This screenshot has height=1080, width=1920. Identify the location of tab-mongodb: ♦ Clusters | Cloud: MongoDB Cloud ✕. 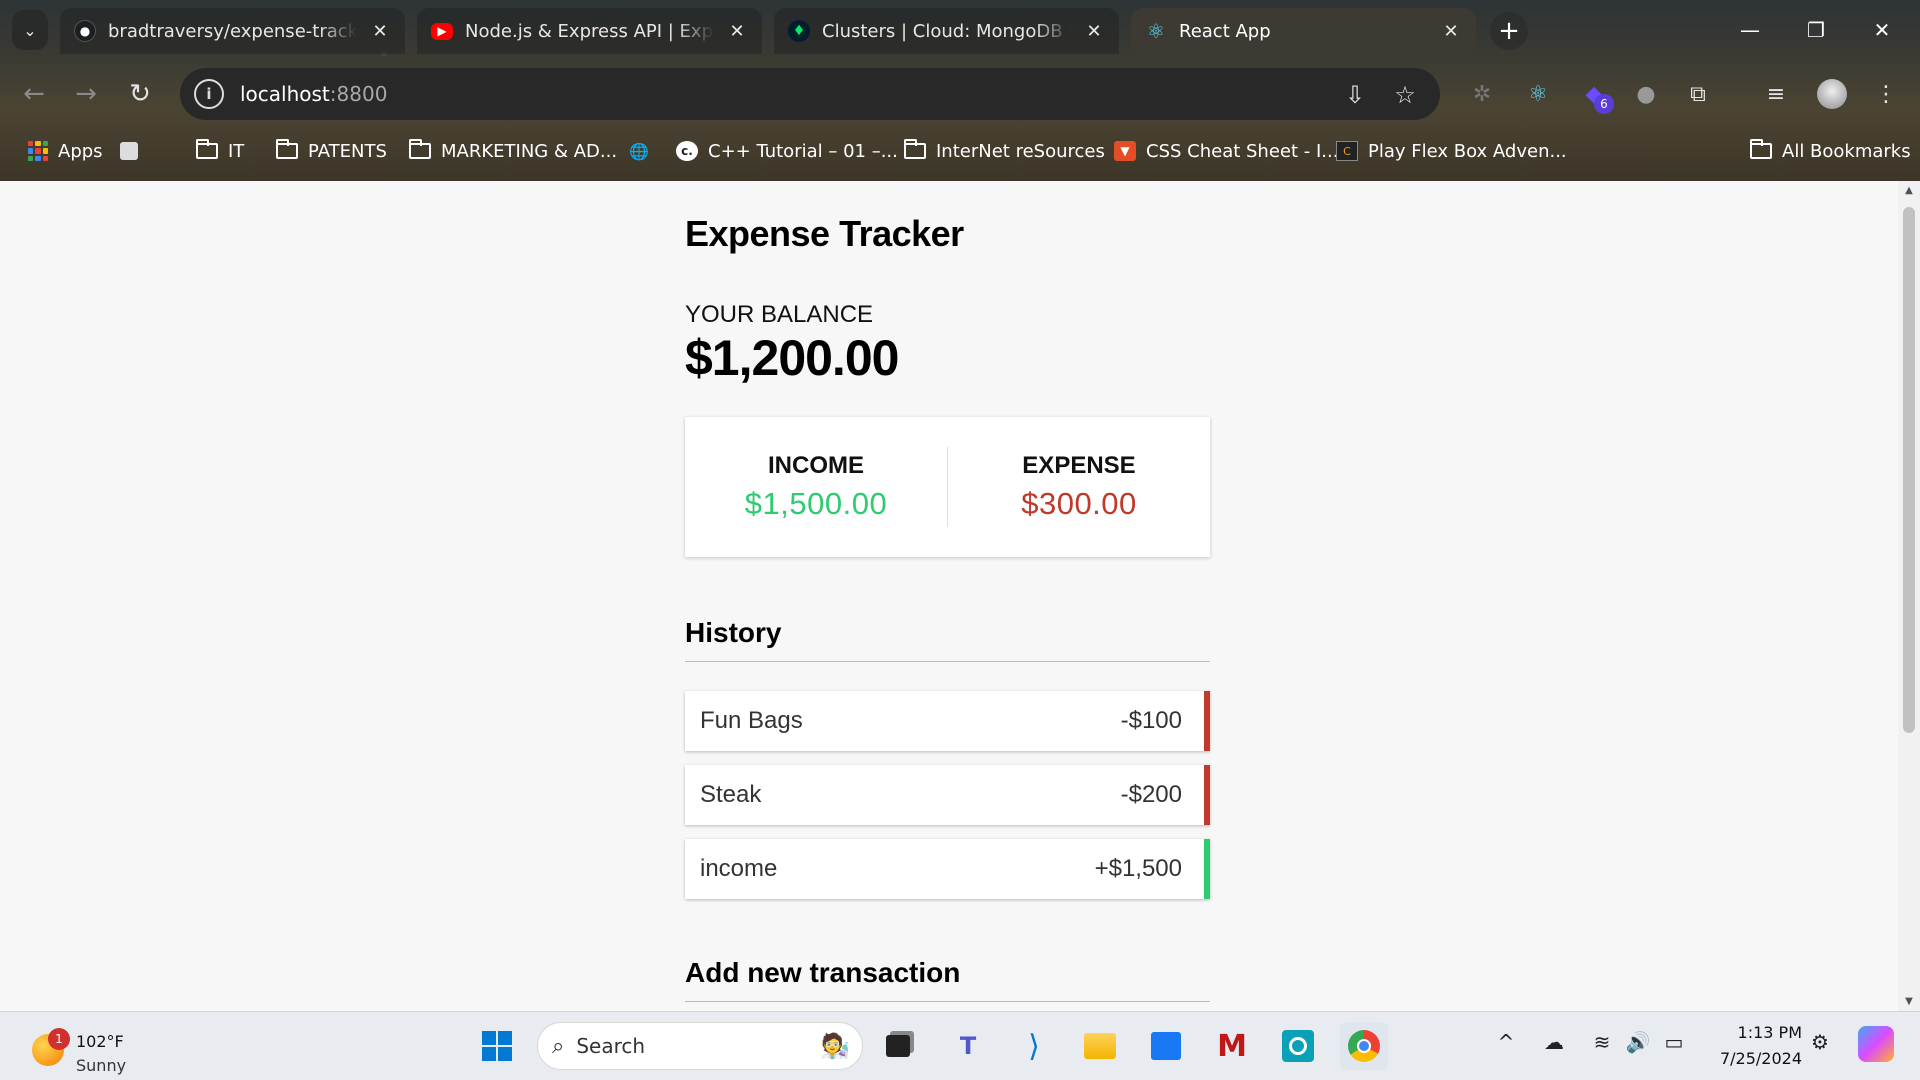
(946, 31).